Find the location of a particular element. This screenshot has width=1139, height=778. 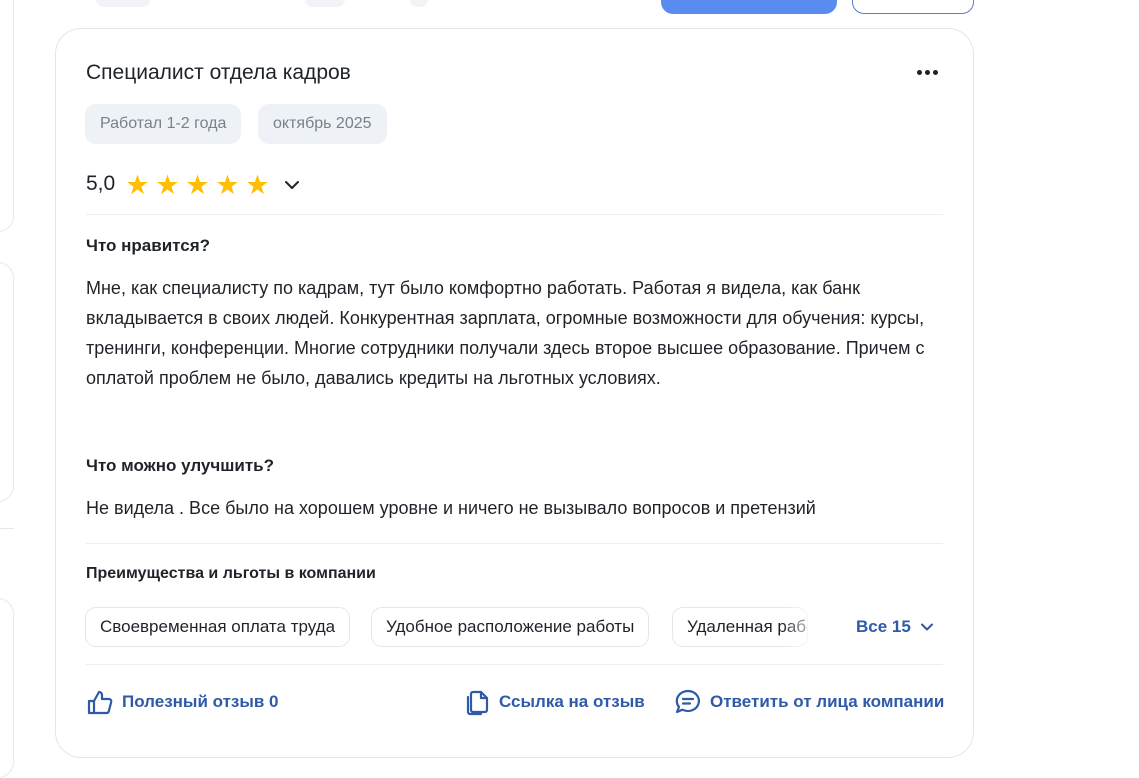

benefit-chip: Своевременная оплата труда is located at coordinates (218, 627).